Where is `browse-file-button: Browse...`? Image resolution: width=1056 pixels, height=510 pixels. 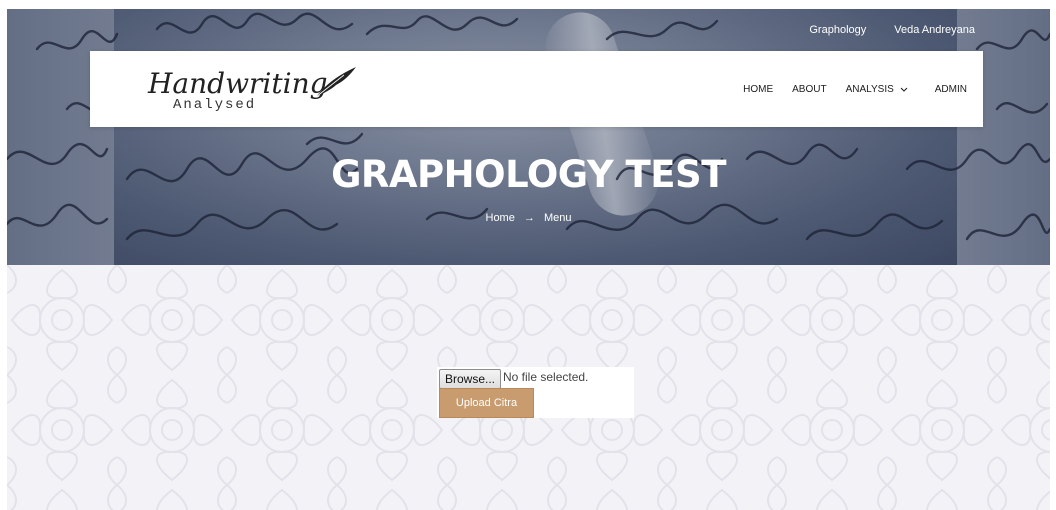
browse-file-button: Browse... is located at coordinates (470, 379).